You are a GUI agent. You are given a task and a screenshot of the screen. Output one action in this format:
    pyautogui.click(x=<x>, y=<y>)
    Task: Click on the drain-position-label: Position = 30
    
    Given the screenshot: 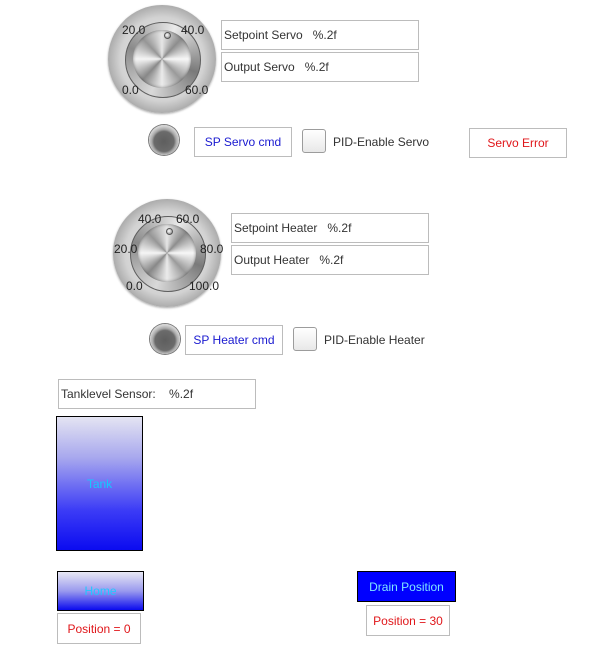 What is the action you would take?
    pyautogui.click(x=408, y=620)
    